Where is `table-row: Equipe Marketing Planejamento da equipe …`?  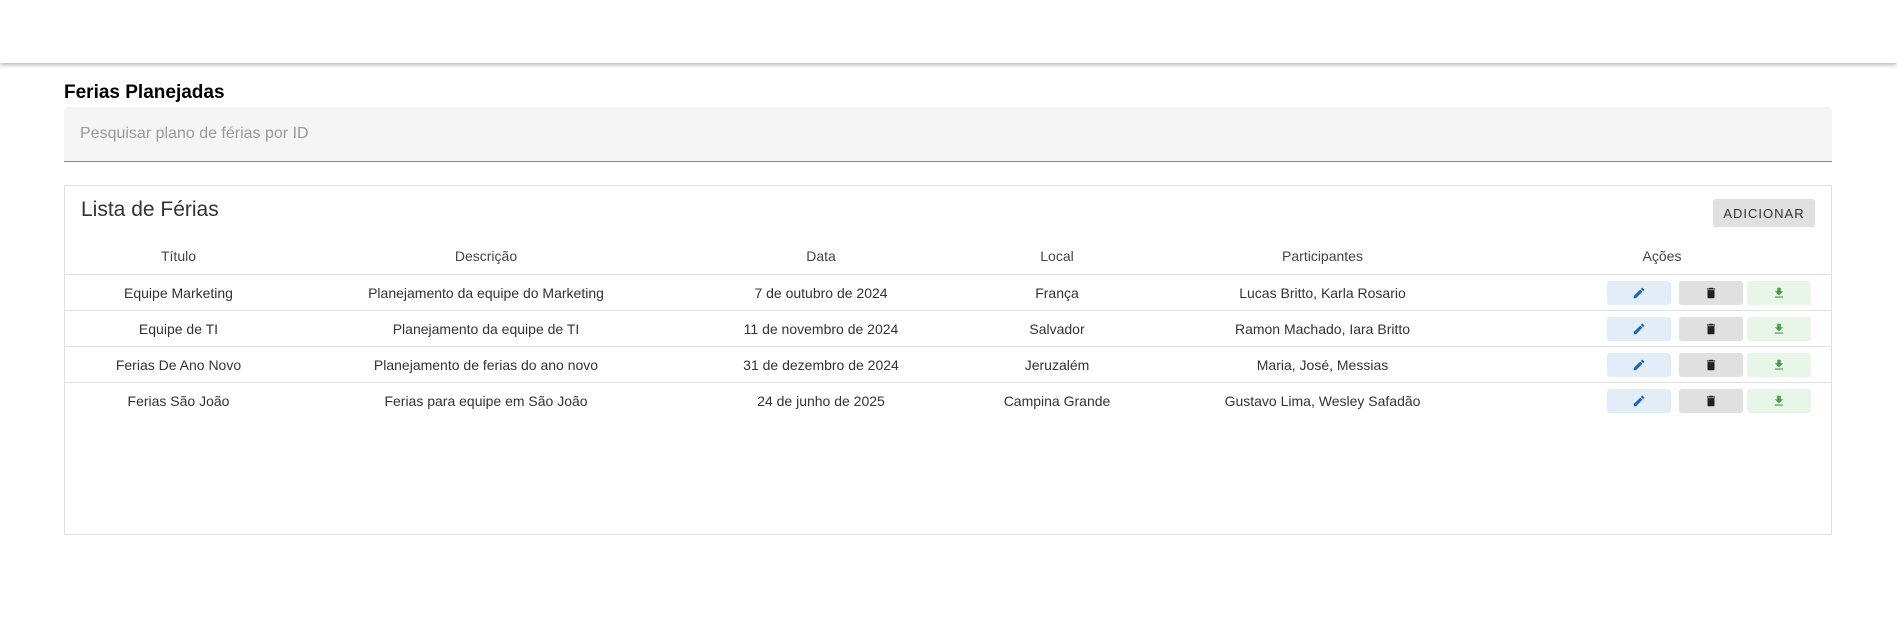
table-row: Equipe Marketing Planejamento da equipe … is located at coordinates (948, 292).